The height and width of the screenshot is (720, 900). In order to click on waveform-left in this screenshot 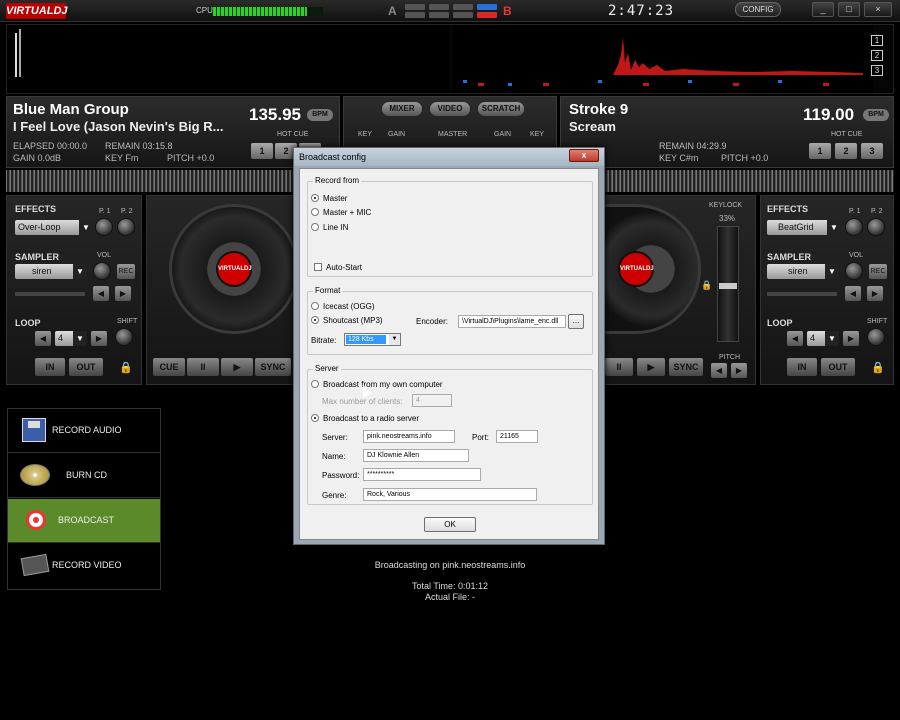, I will do `click(228, 59)`.